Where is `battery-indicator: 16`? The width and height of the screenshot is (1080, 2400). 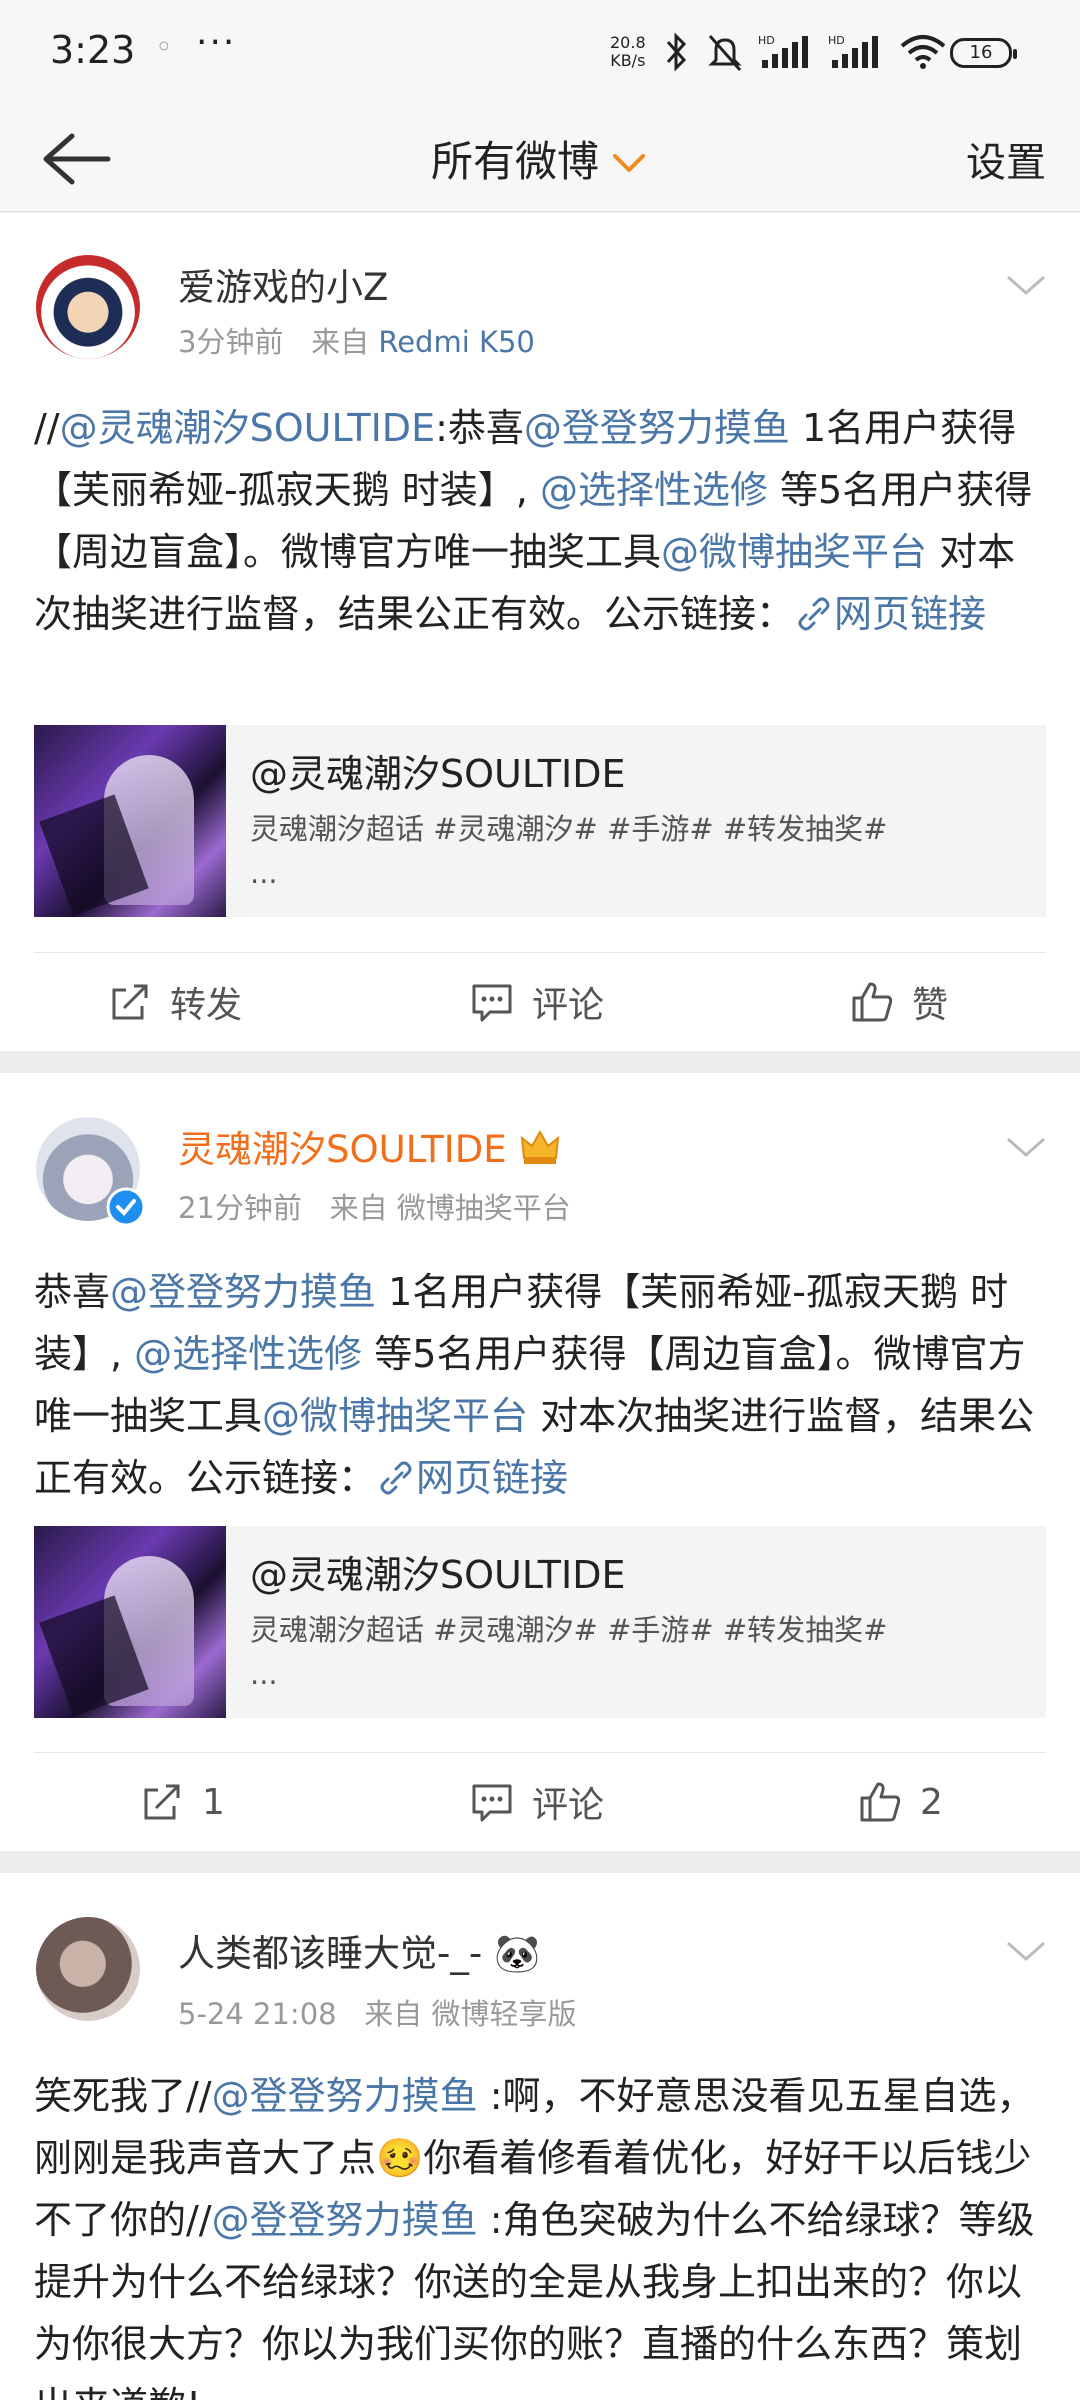
battery-indicator: 16 is located at coordinates (983, 53).